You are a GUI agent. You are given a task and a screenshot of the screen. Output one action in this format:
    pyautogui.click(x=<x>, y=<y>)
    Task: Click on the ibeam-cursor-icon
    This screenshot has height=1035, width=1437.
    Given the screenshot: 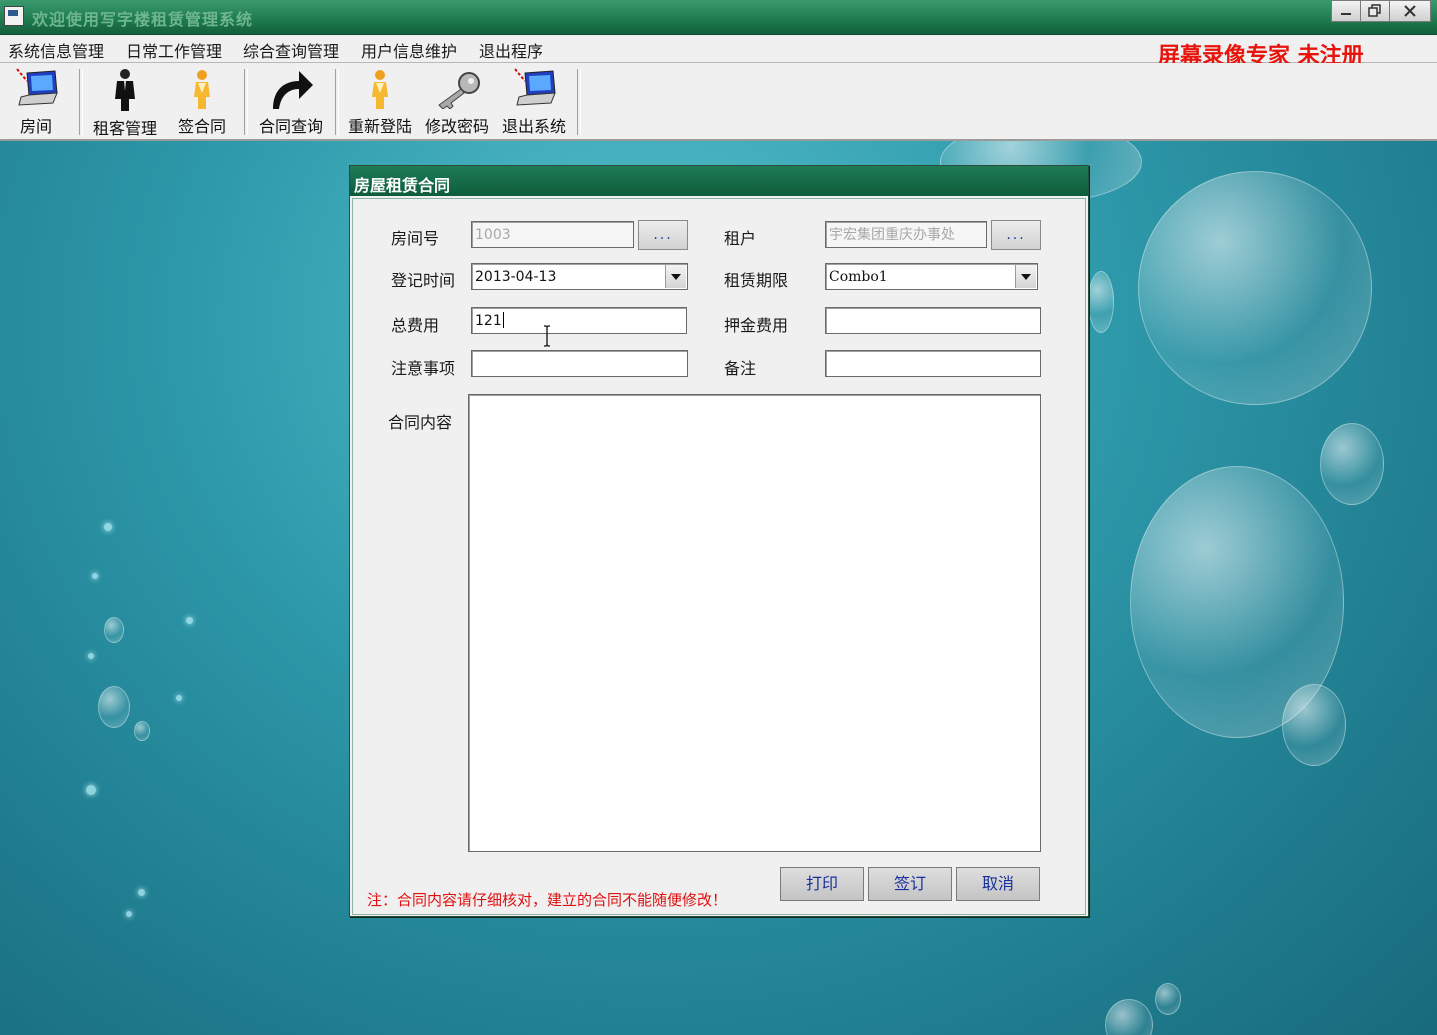 What is the action you would take?
    pyautogui.click(x=547, y=336)
    